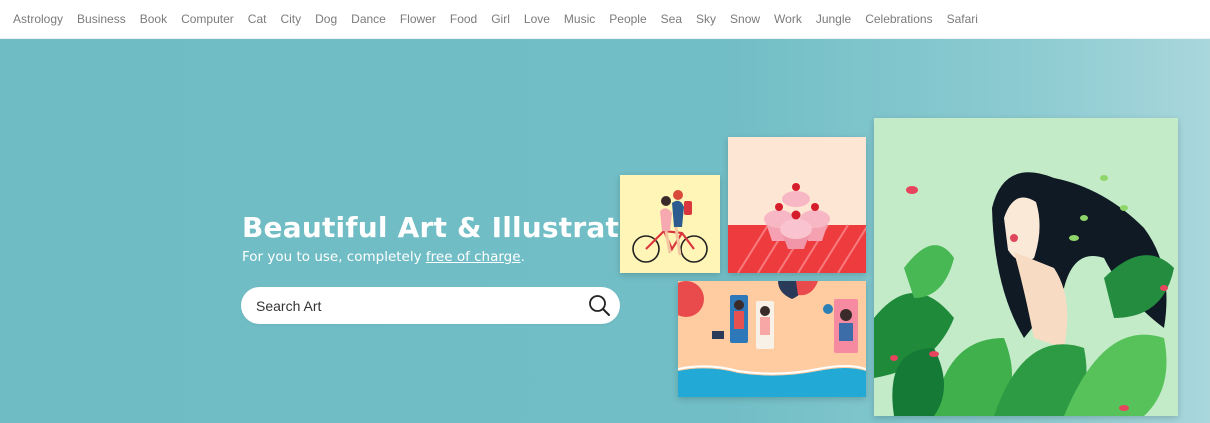  Describe the element at coordinates (455, 227) in the screenshot. I see `hero-title: Beautiful Art & Illustration` at that location.